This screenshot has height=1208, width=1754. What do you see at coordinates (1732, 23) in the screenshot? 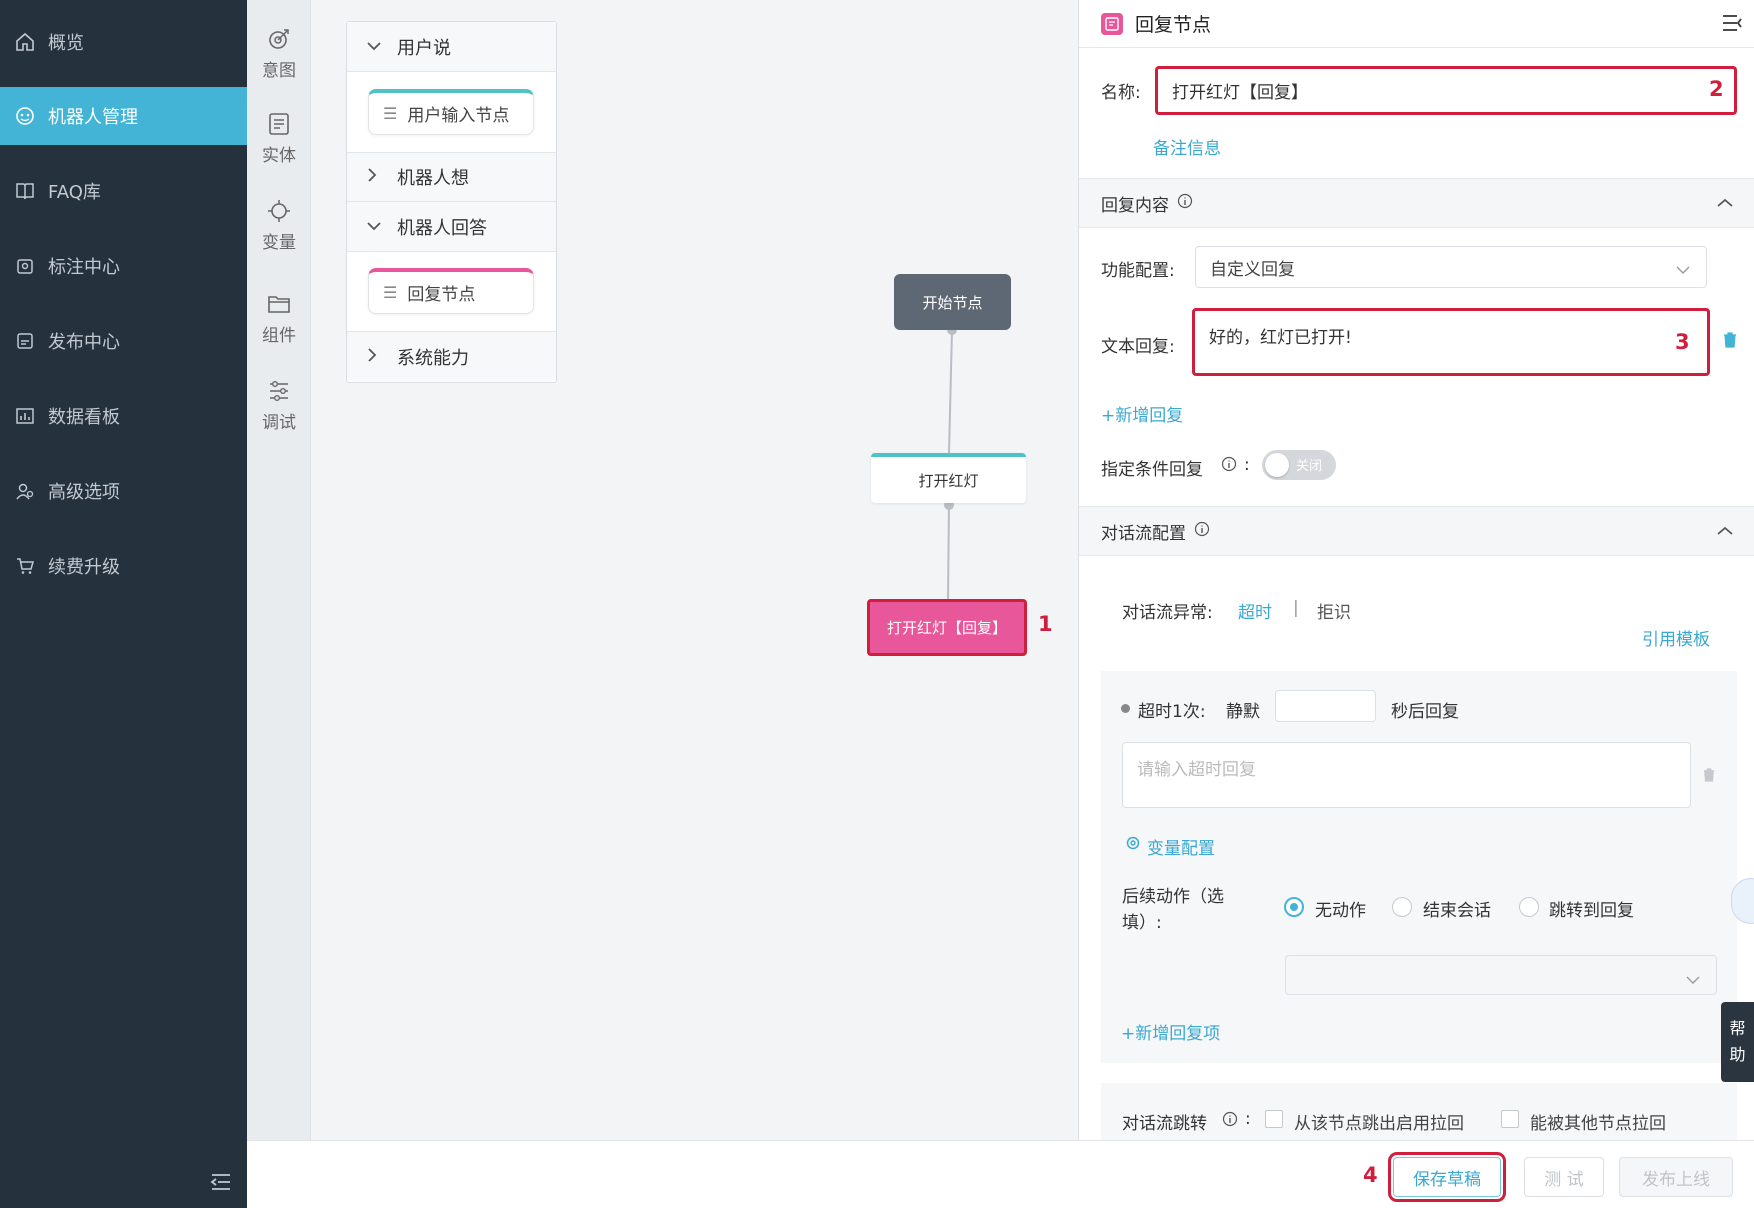
I see `panel-menu-icon` at bounding box center [1732, 23].